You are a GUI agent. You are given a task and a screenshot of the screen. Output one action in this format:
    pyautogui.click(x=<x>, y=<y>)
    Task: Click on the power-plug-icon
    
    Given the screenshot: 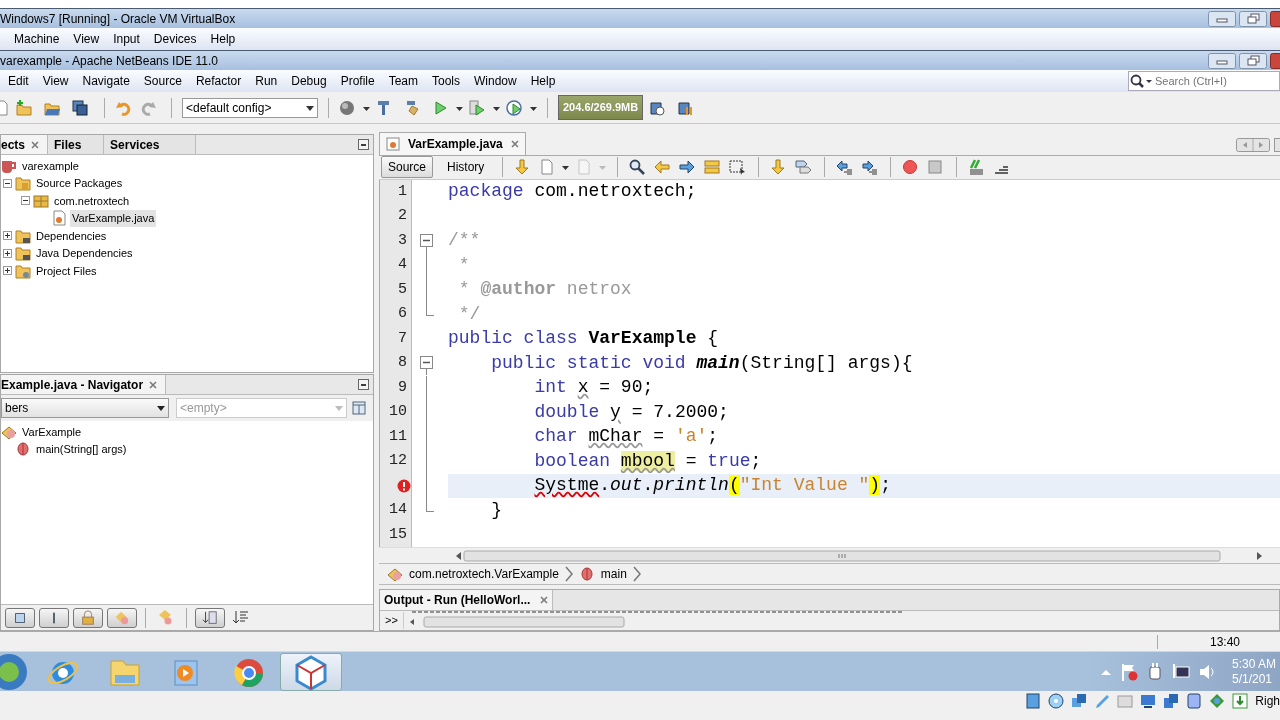 What is the action you would take?
    pyautogui.click(x=1155, y=671)
    